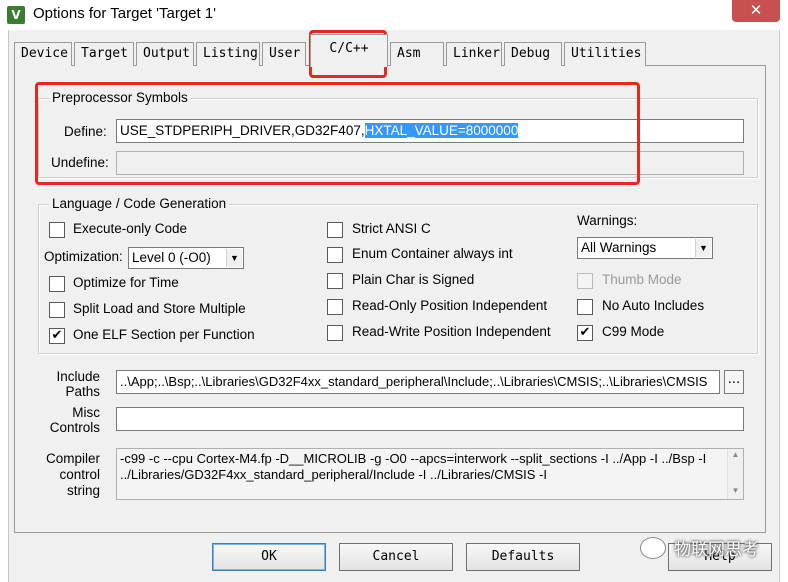 This screenshot has height=582, width=788. What do you see at coordinates (396, 557) in the screenshot?
I see `cancel-button: Cancel` at bounding box center [396, 557].